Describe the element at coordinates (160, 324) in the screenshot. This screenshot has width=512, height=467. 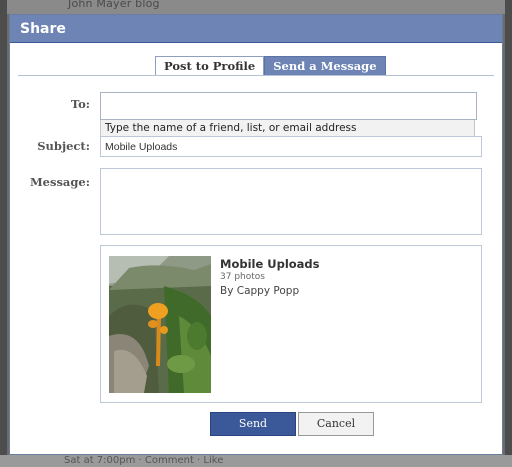
I see `album-thumbnail-image` at that location.